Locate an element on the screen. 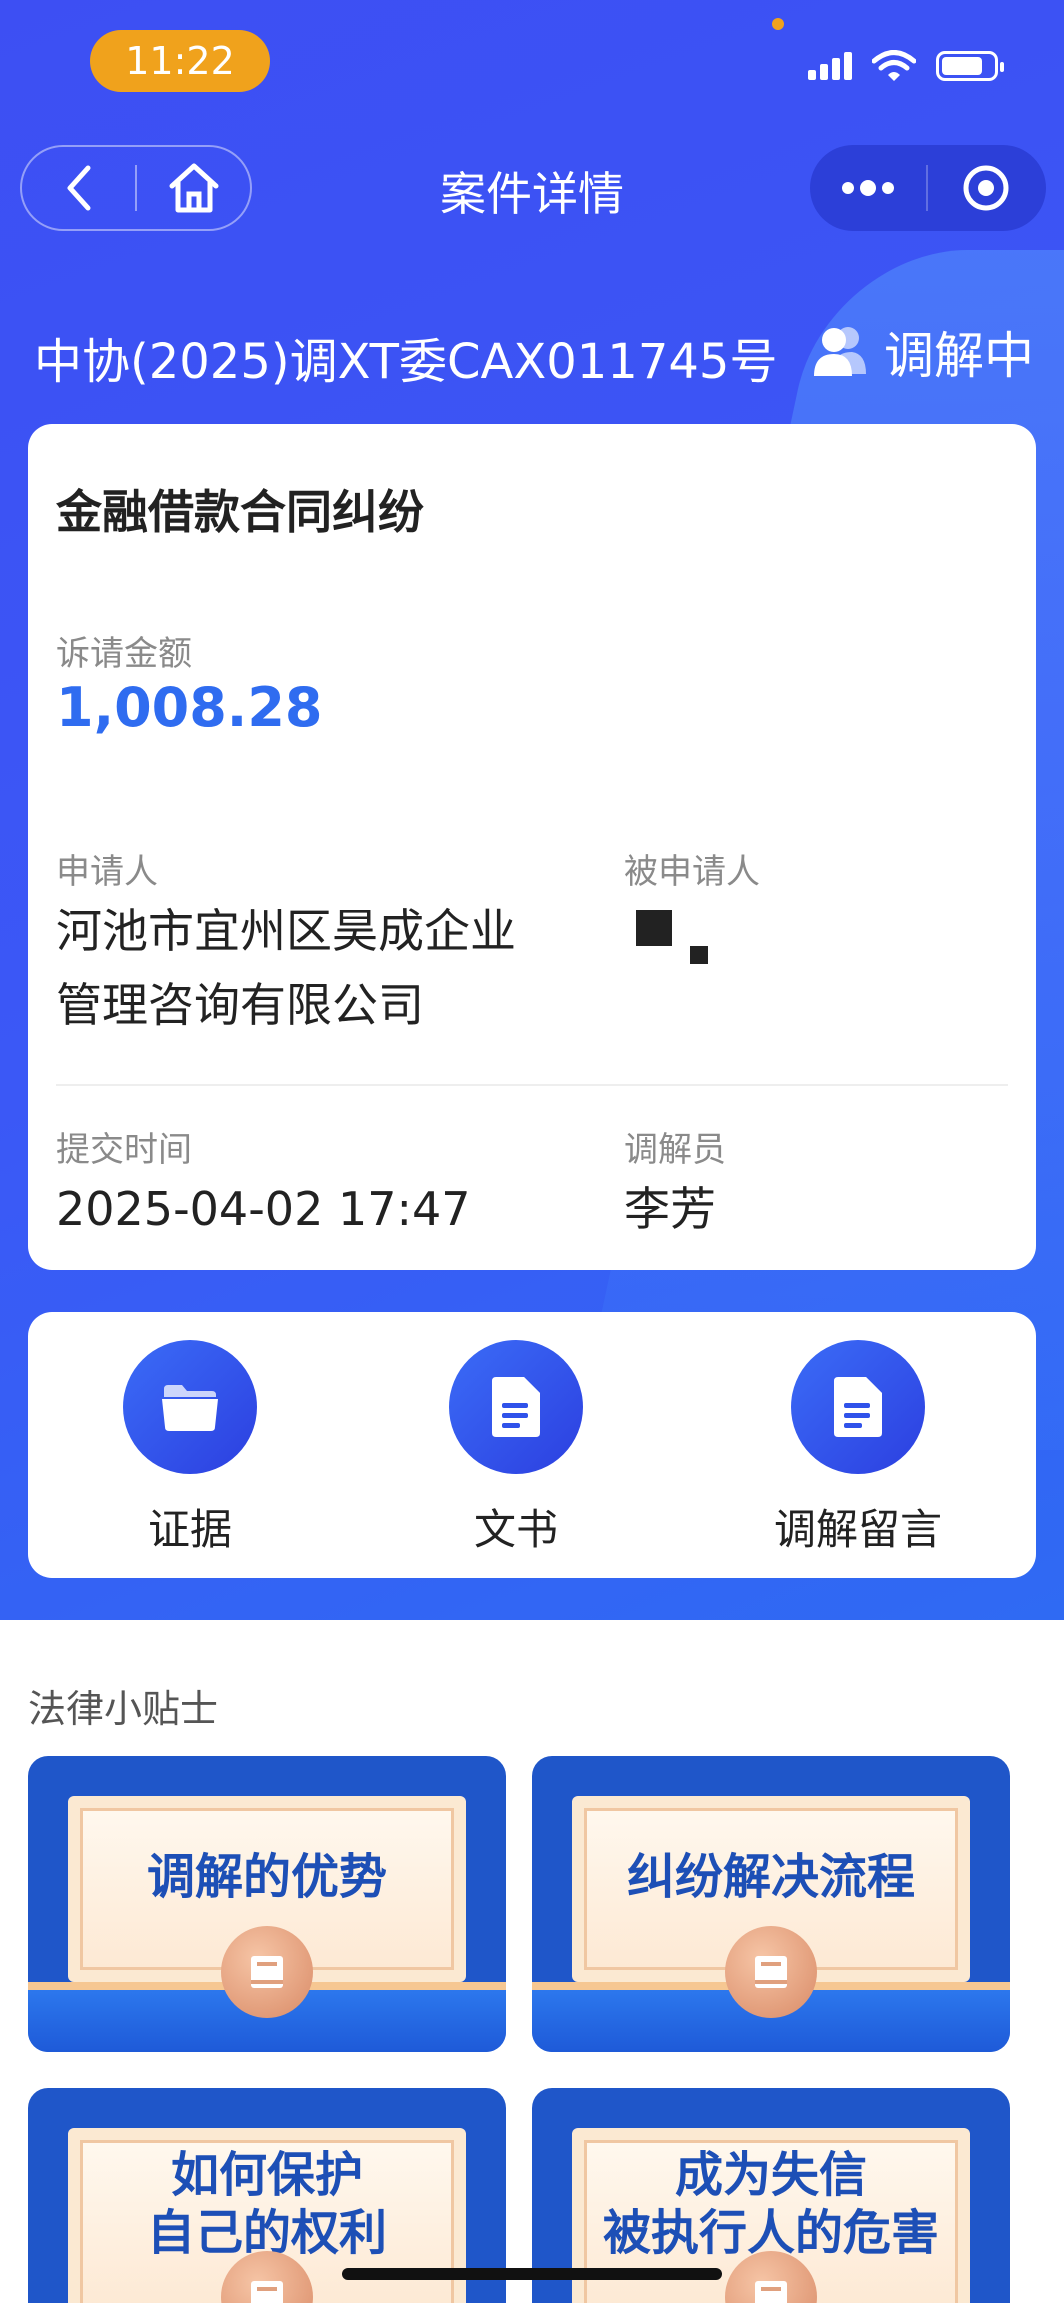 The width and height of the screenshot is (1064, 2303). tip-text-line1: 成为失信 is located at coordinates (770, 2175).